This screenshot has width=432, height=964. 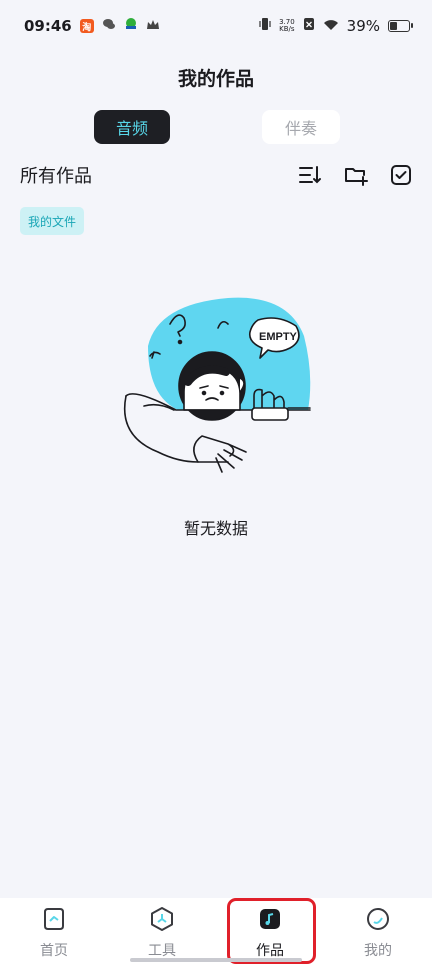 What do you see at coordinates (153, 26) in the screenshot?
I see `crown-icon` at bounding box center [153, 26].